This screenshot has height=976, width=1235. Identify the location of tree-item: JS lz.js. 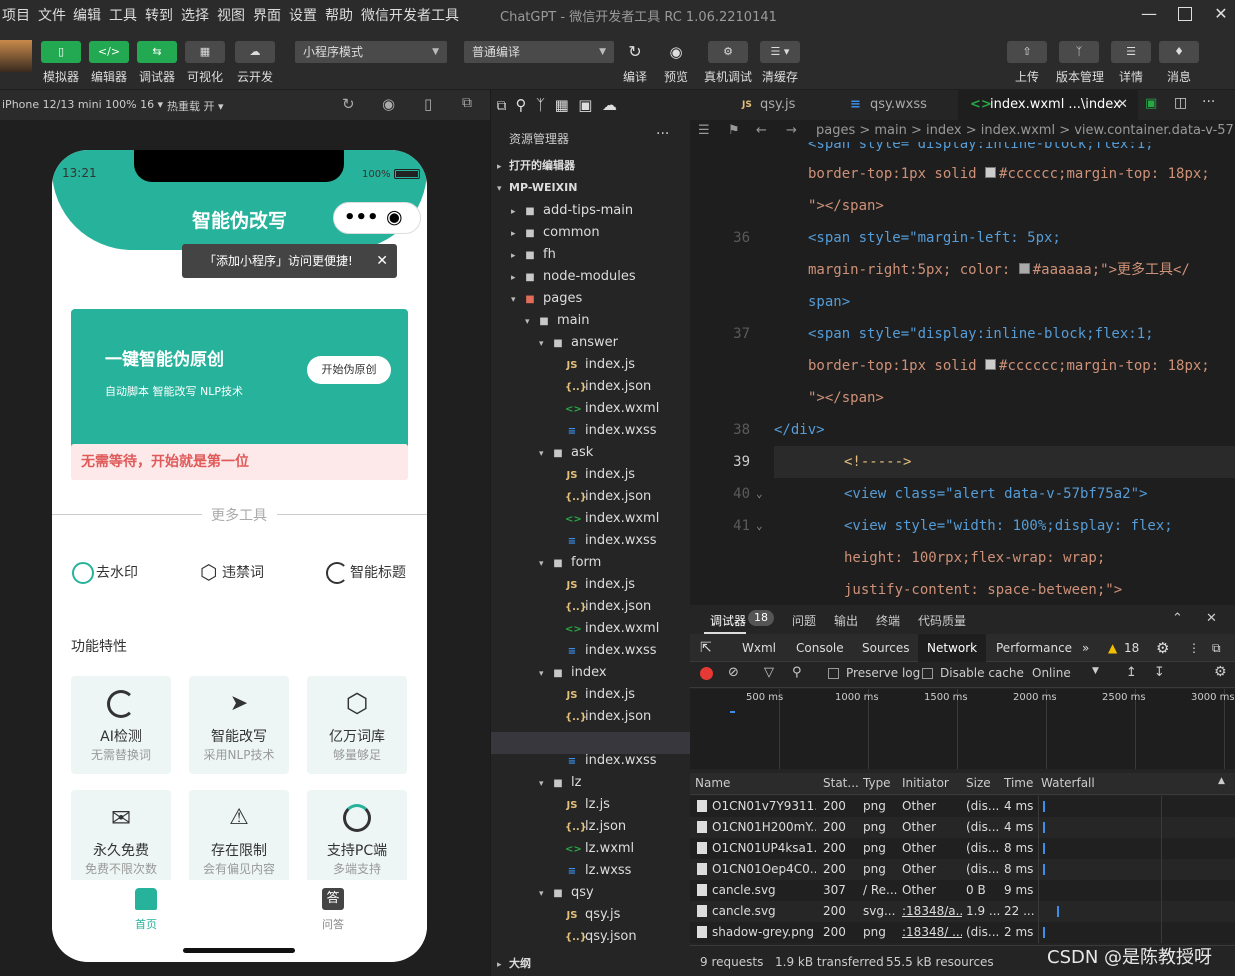
(581, 805).